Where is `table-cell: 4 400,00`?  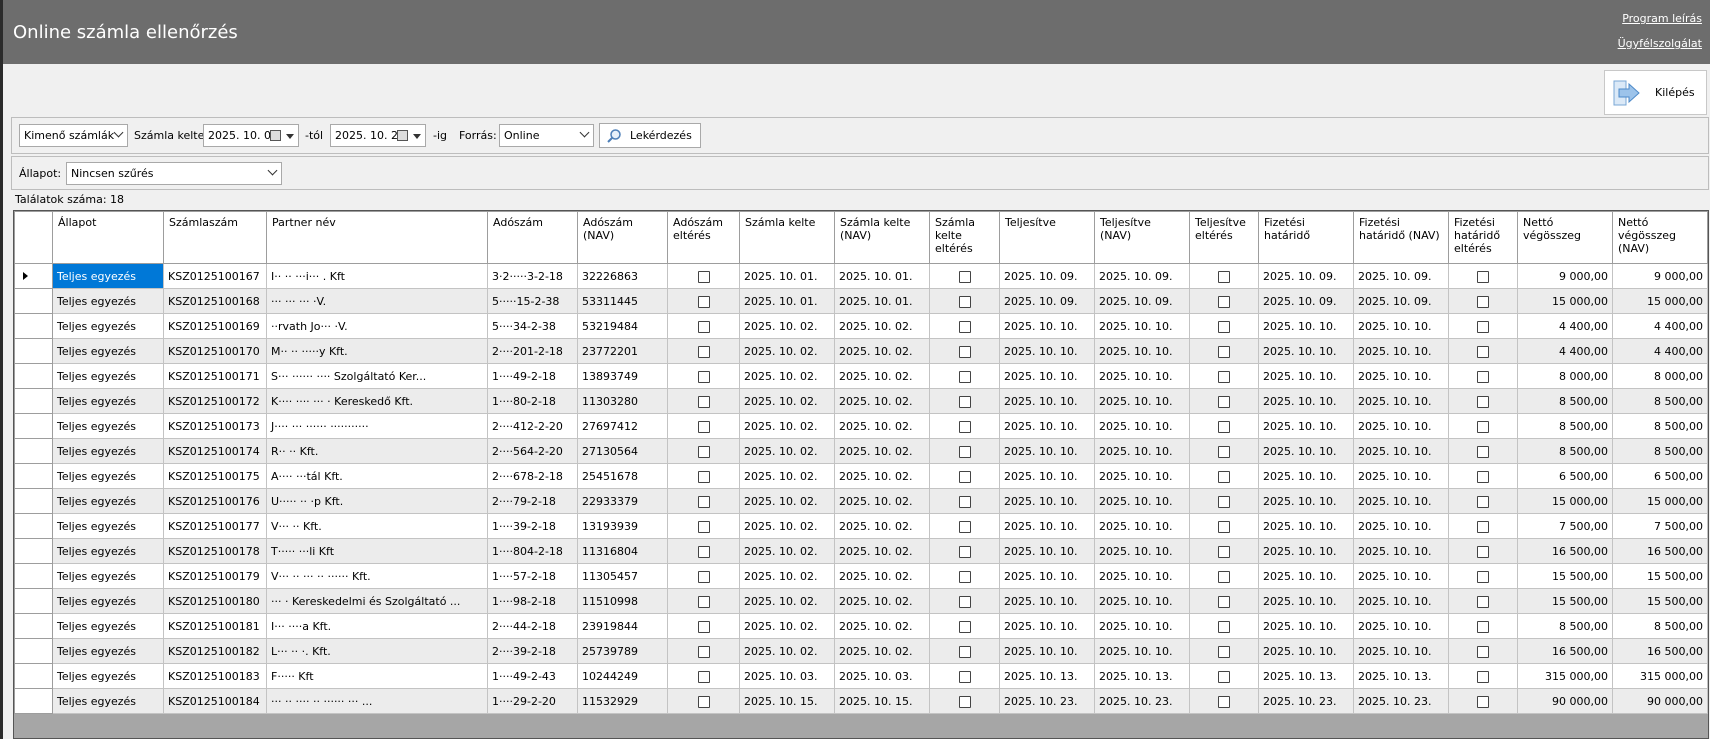
table-cell: 4 400,00 is located at coordinates (1565, 351).